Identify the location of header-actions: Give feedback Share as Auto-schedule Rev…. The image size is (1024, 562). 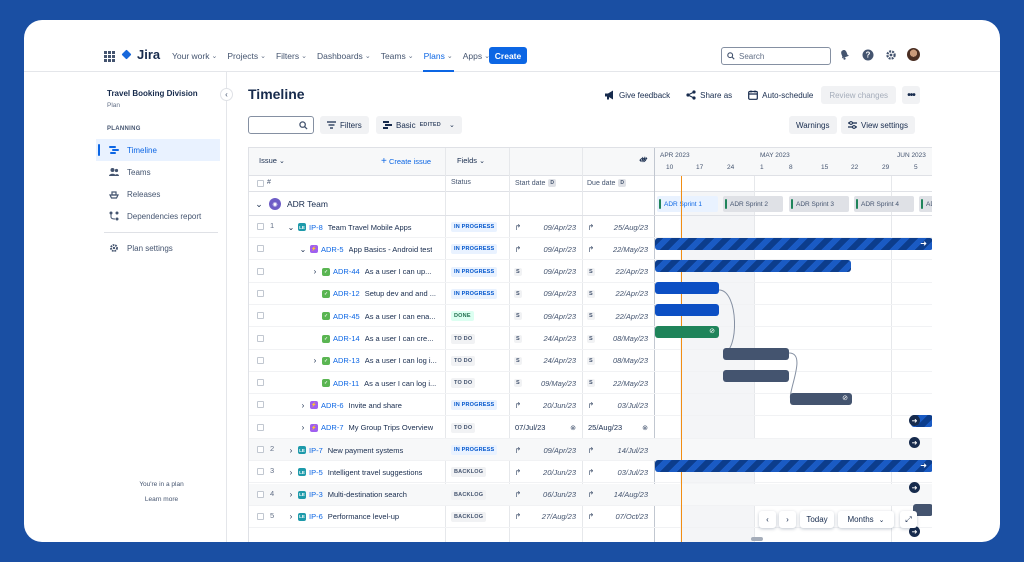
(758, 95).